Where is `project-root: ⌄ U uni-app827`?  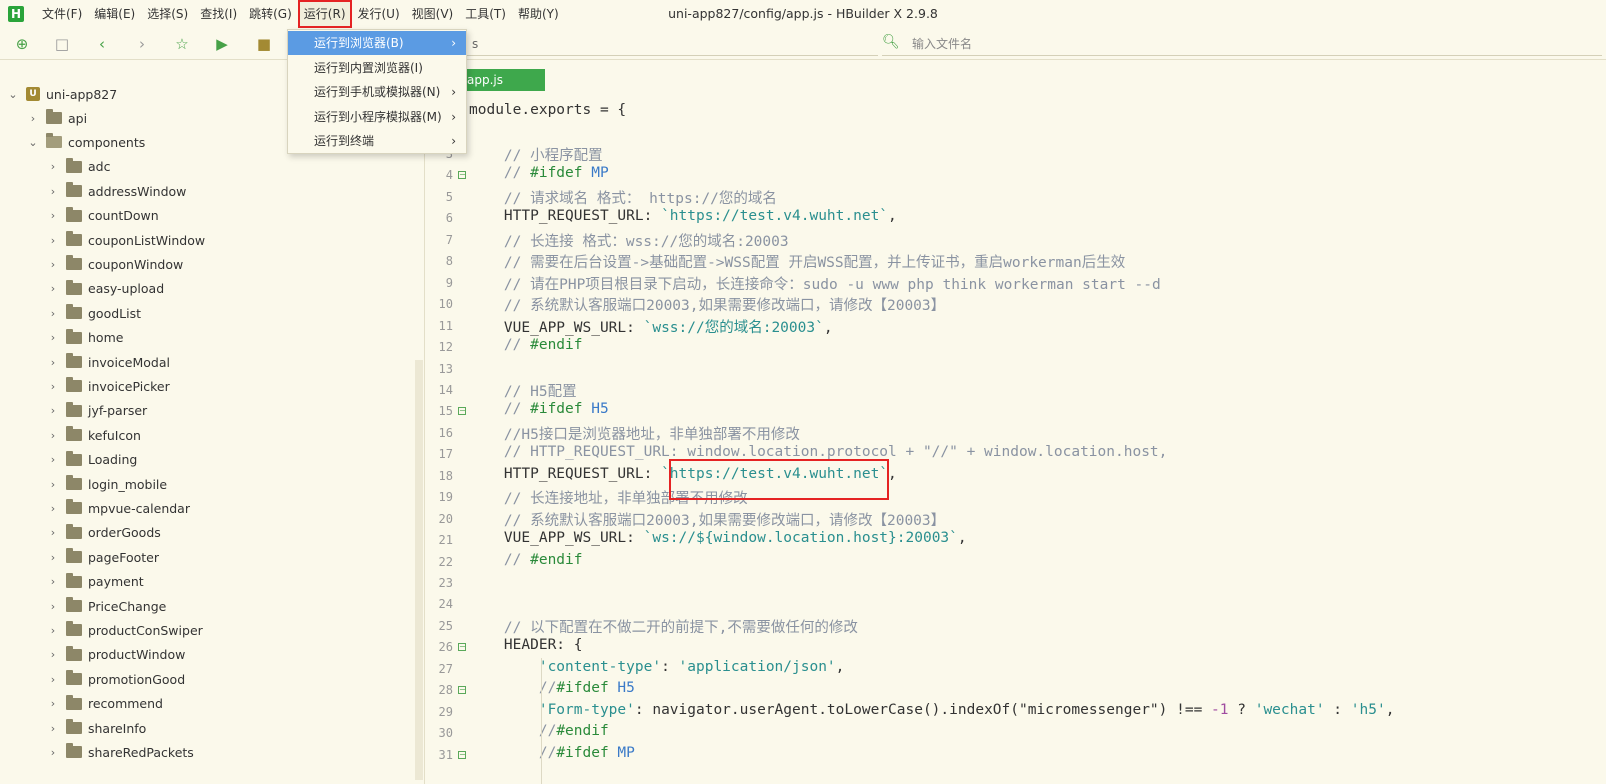 project-root: ⌄ U uni-app827 is located at coordinates (61, 94).